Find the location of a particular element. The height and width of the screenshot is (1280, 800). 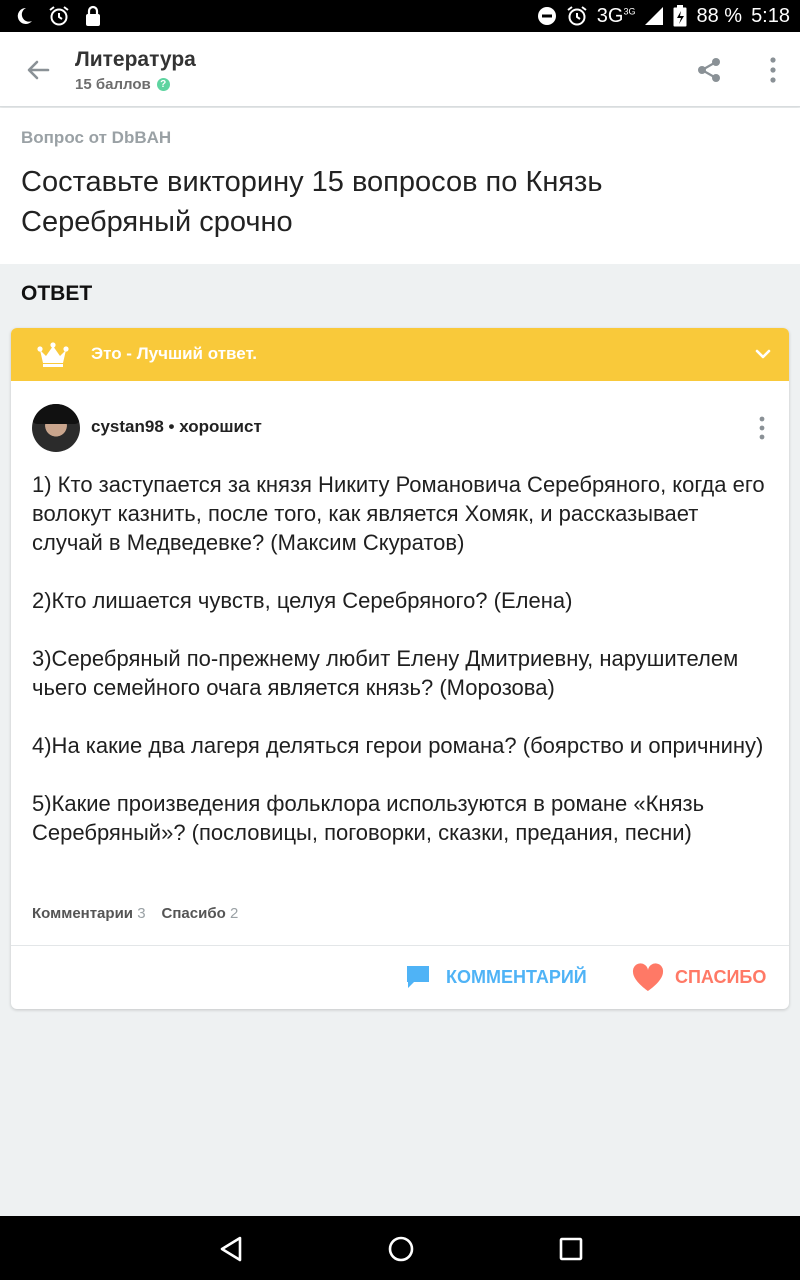

network-type: 3G3G is located at coordinates (616, 15).